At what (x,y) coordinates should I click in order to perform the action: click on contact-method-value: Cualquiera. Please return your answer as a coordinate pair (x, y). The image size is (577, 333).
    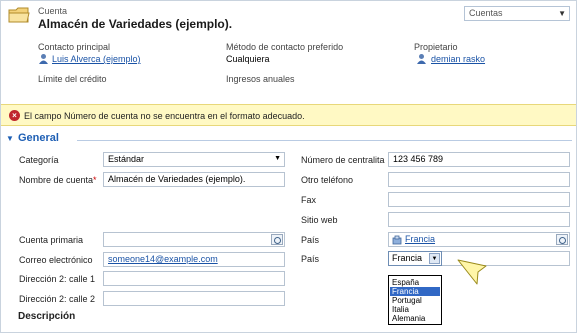
    Looking at the image, I should click on (248, 59).